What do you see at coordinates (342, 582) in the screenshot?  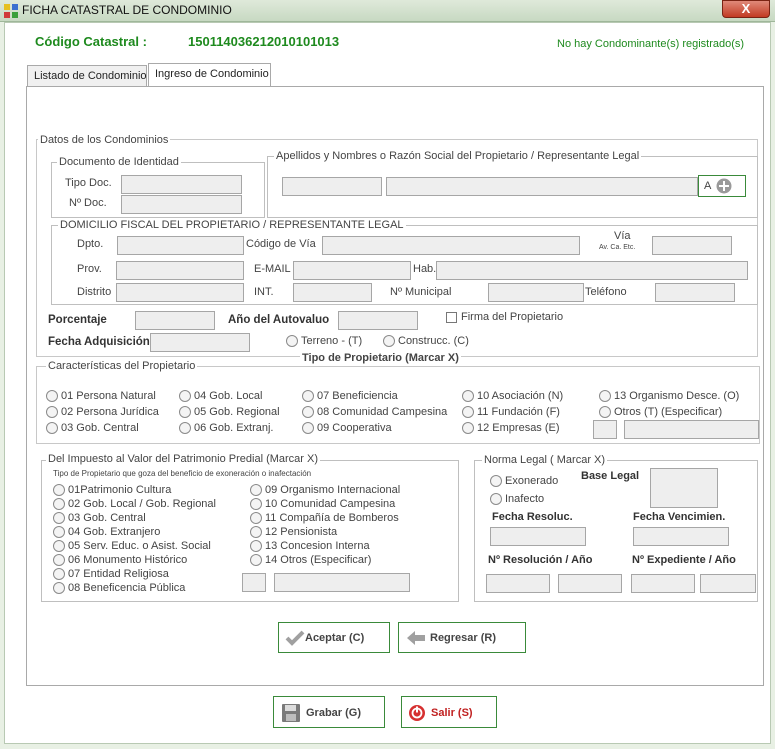 I see `imp-otros-field` at bounding box center [342, 582].